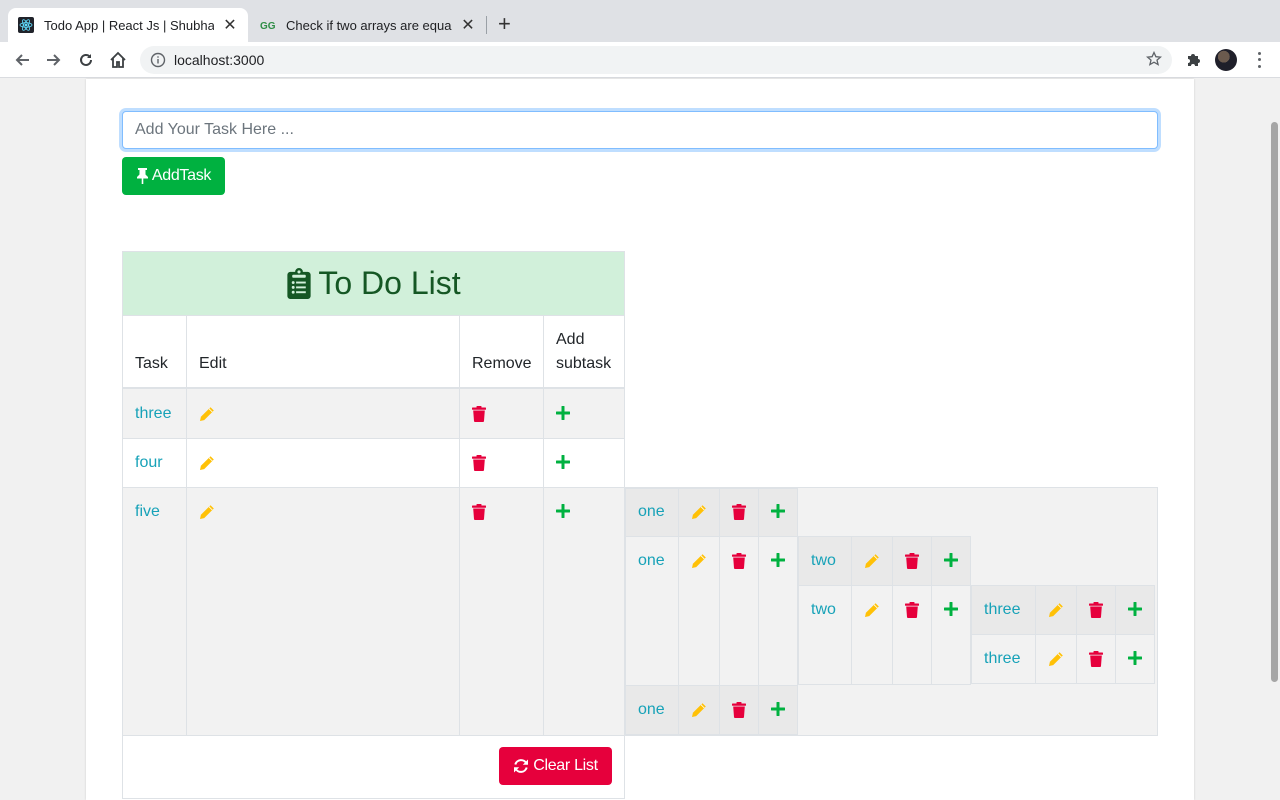 The width and height of the screenshot is (1280, 800). What do you see at coordinates (86, 60) in the screenshot?
I see `reload-icon` at bounding box center [86, 60].